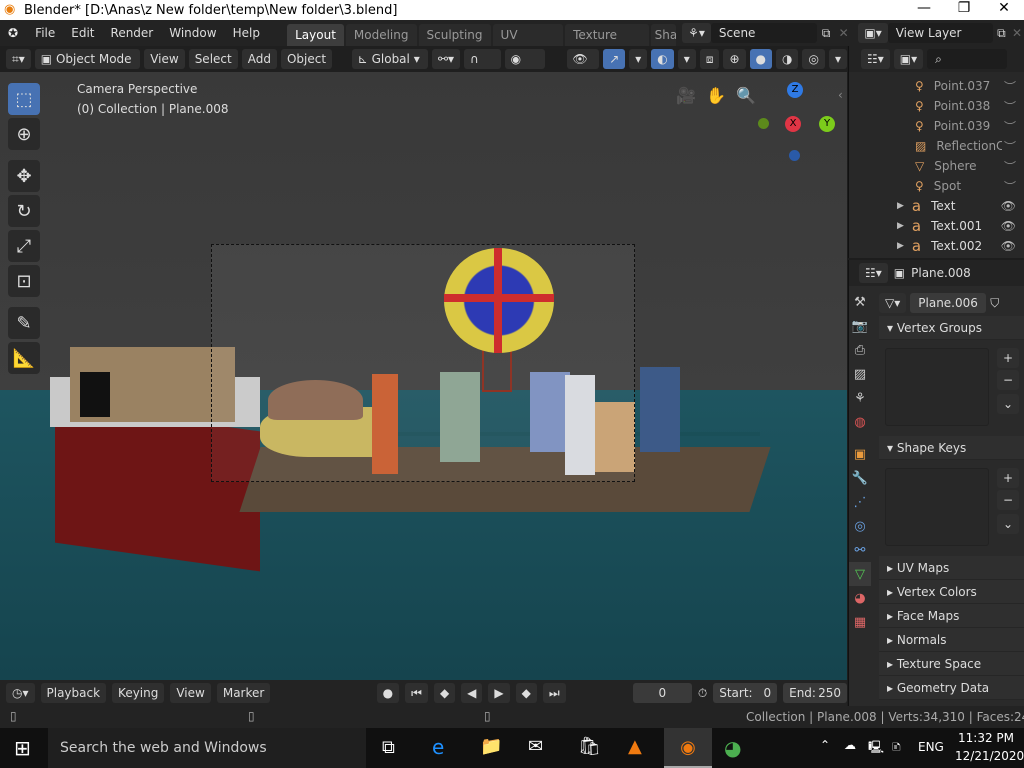 The height and width of the screenshot is (768, 1024). What do you see at coordinates (306, 59) in the screenshot?
I see `object-menu: Object` at bounding box center [306, 59].